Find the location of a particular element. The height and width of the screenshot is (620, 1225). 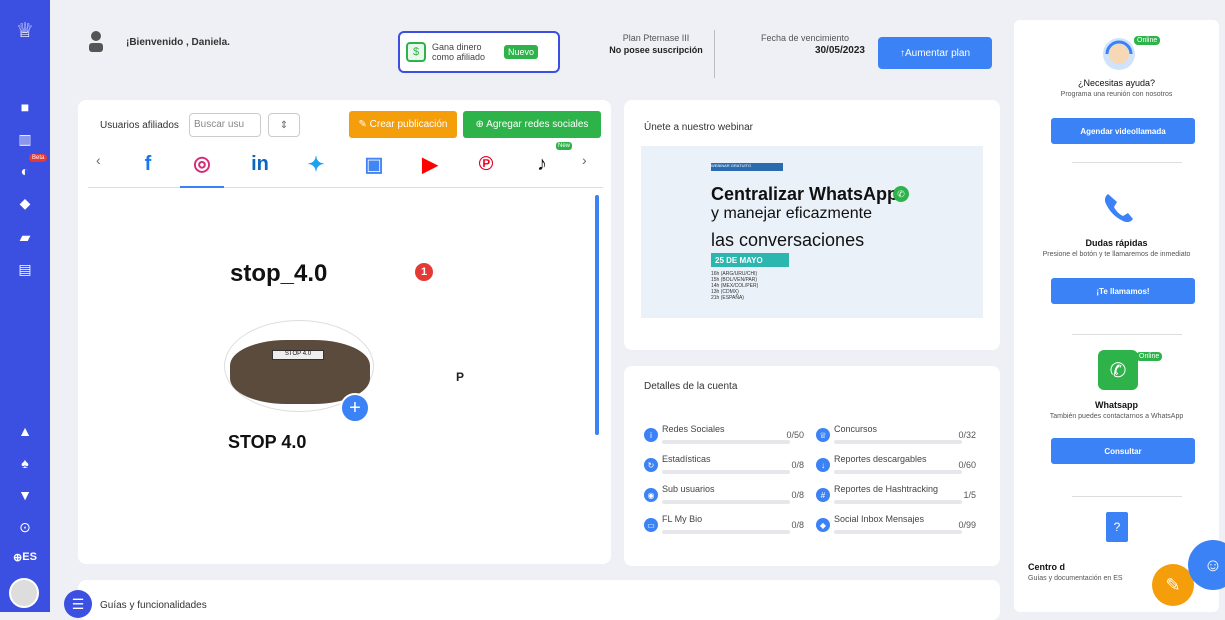

language-selector: ⊕ ES is located at coordinates (25, 557).